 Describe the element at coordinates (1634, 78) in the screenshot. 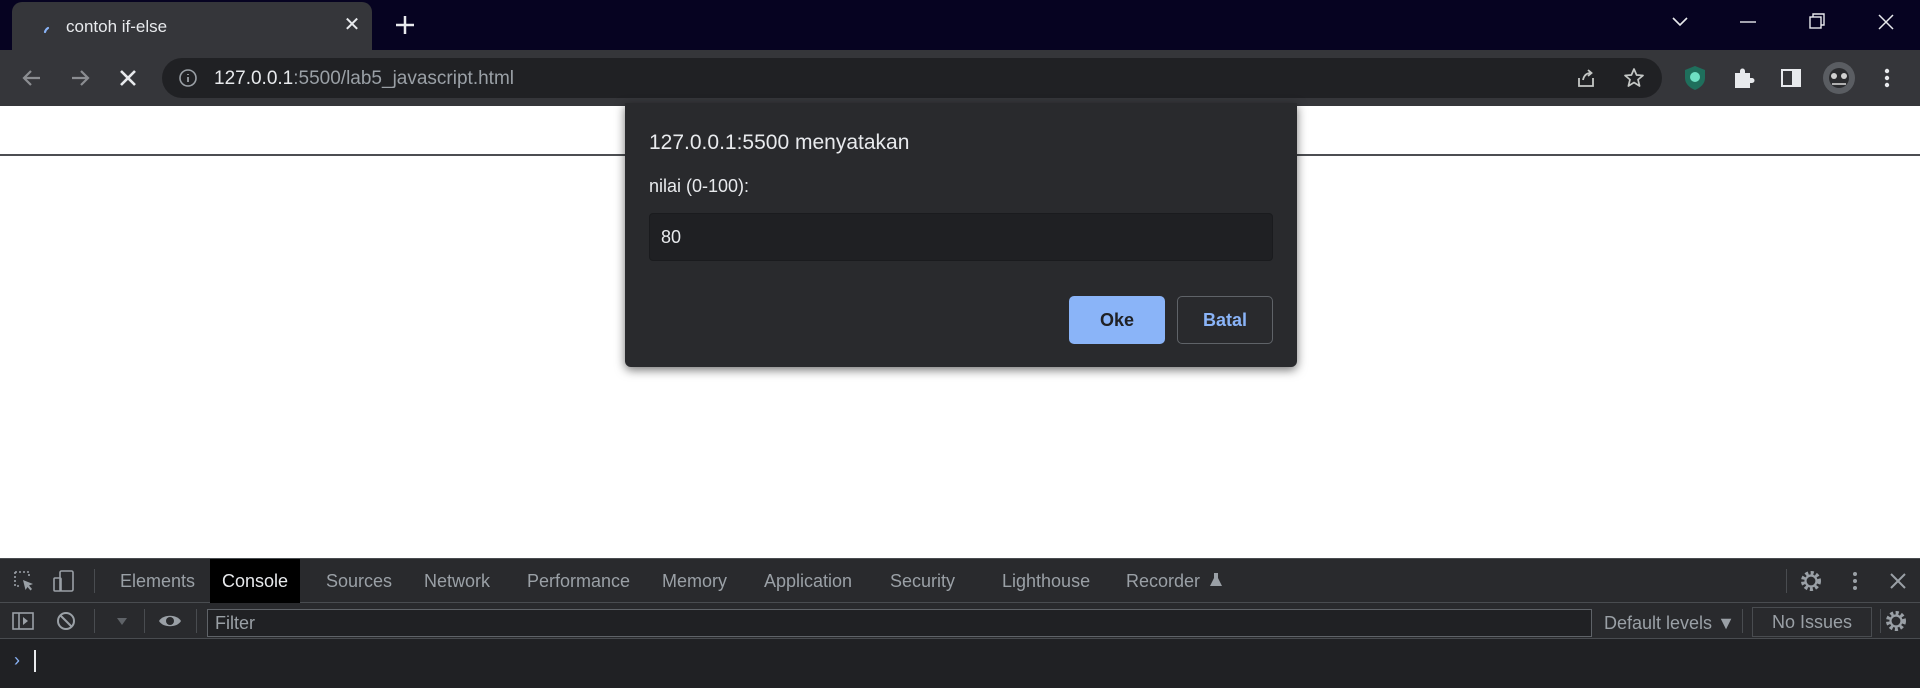

I see `bookmark-star-icon` at that location.